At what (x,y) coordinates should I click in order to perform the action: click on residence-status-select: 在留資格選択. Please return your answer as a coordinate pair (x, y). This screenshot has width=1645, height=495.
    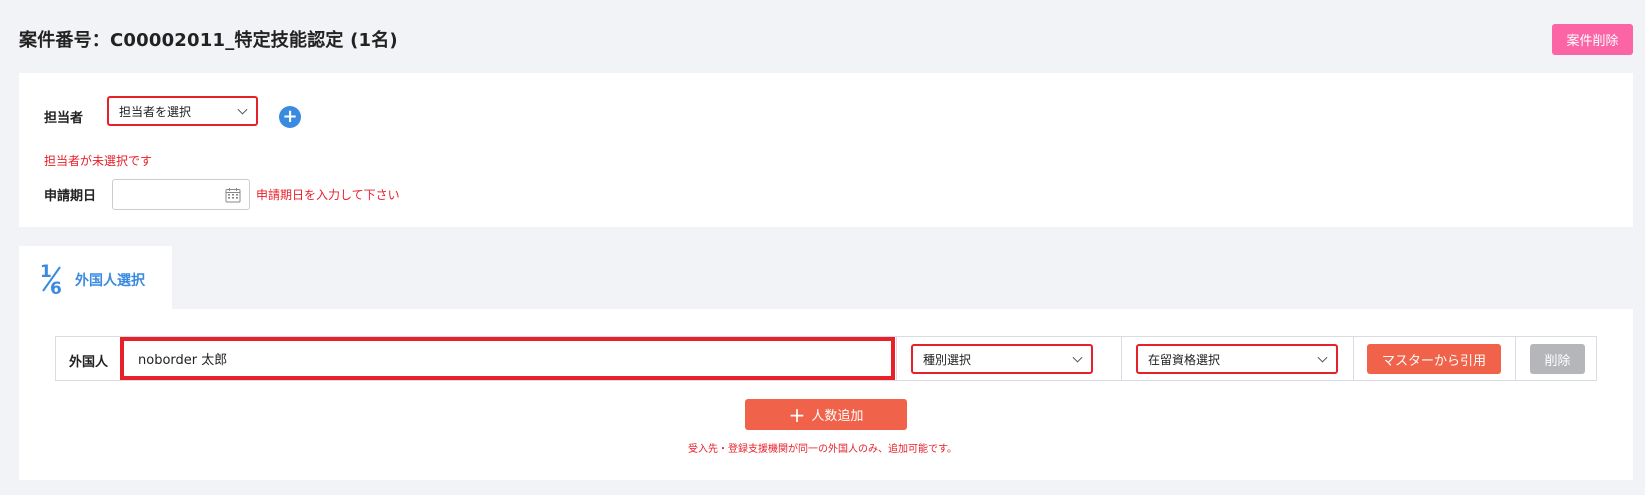
    Looking at the image, I should click on (1237, 359).